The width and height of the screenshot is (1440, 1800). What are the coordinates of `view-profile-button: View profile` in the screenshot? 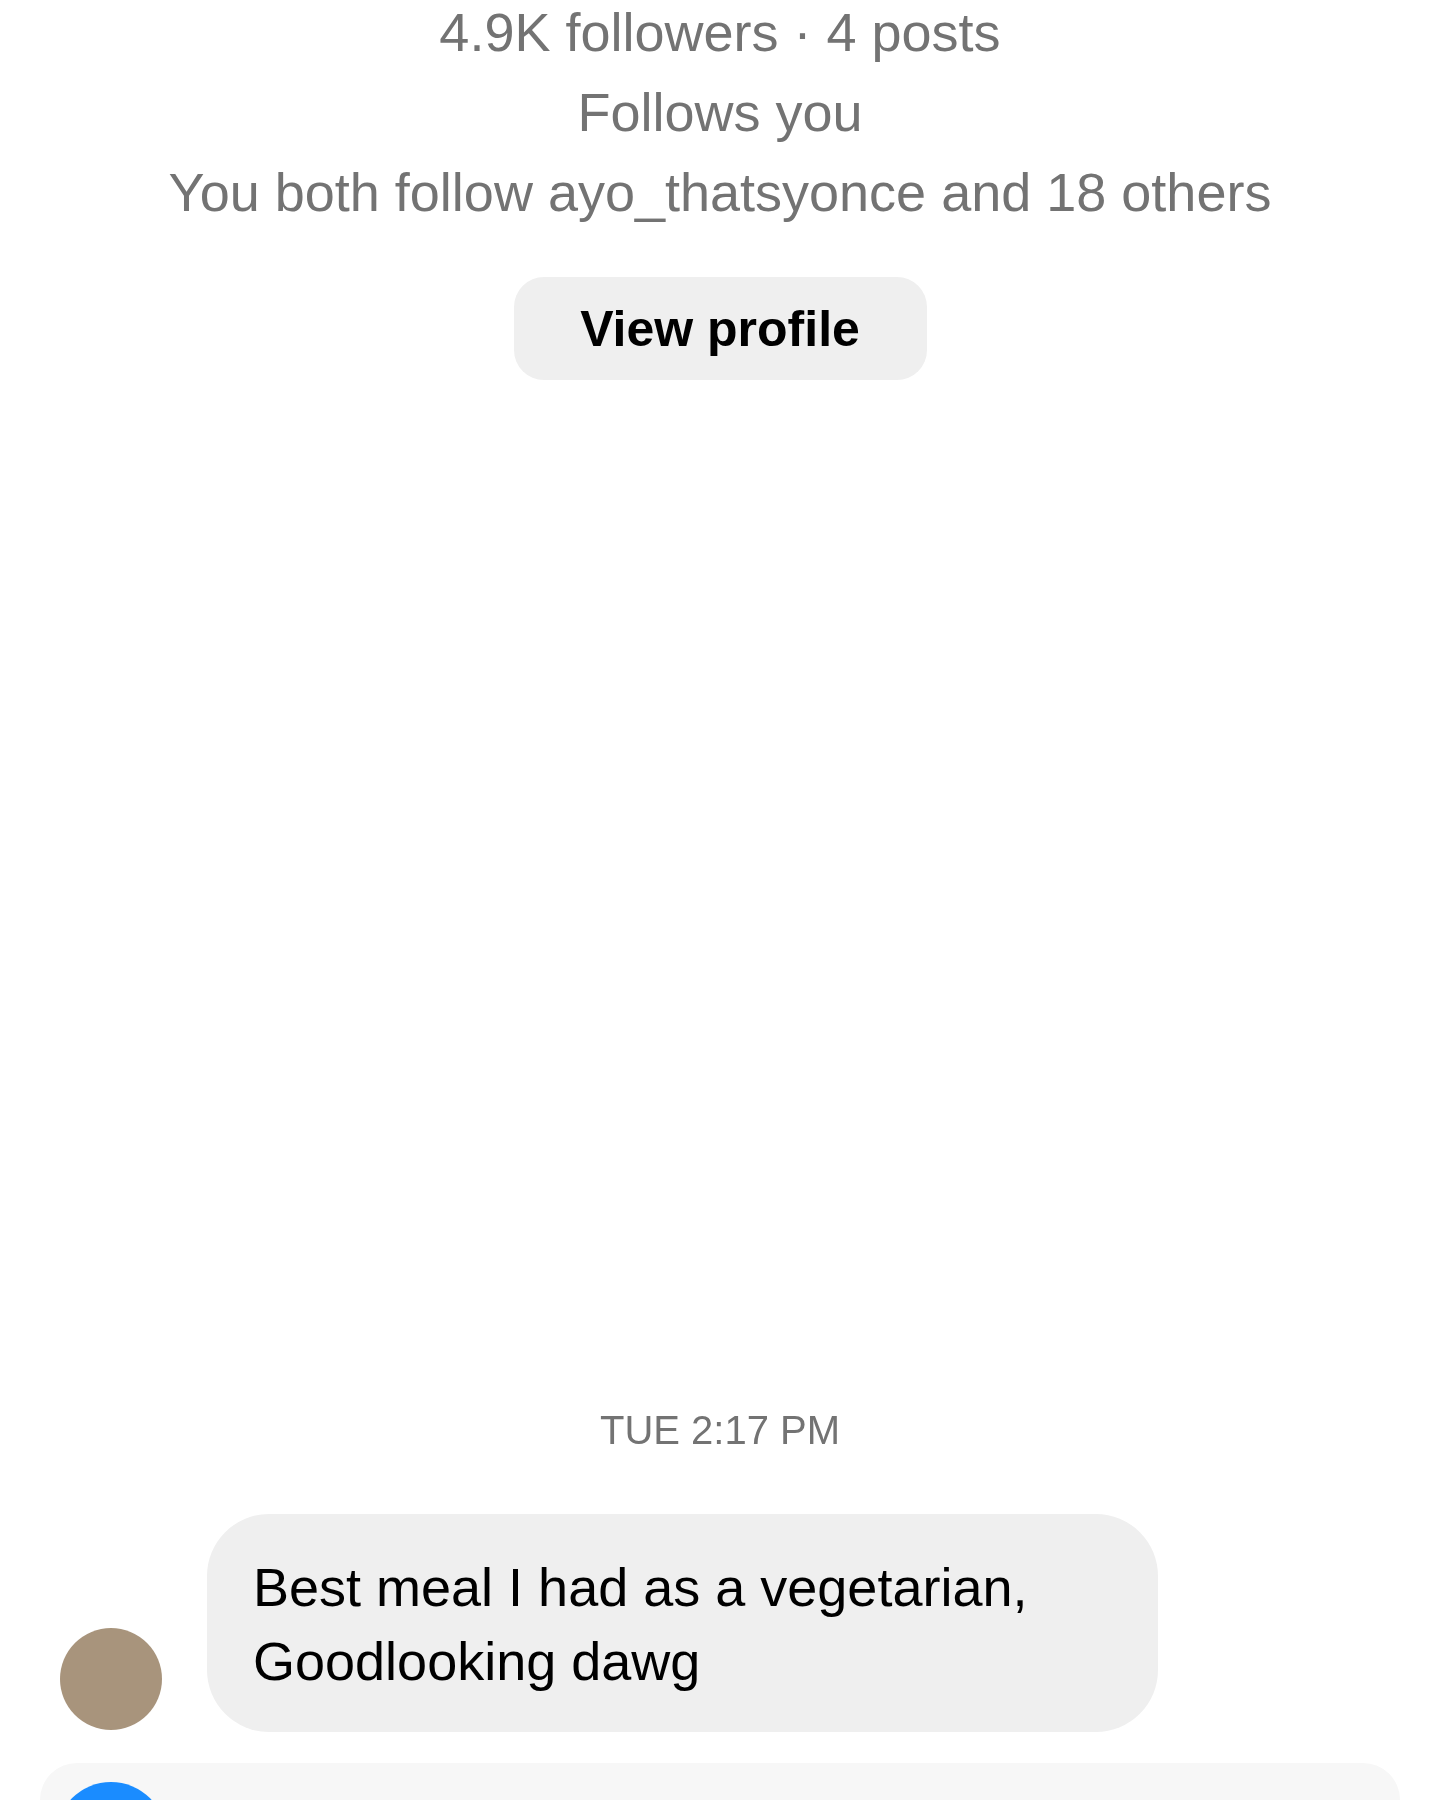 It's located at (720, 328).